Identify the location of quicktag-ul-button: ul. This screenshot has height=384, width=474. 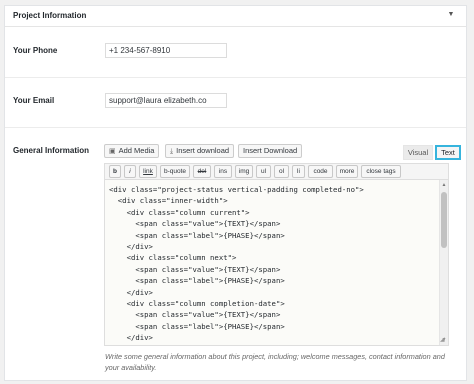
(263, 171).